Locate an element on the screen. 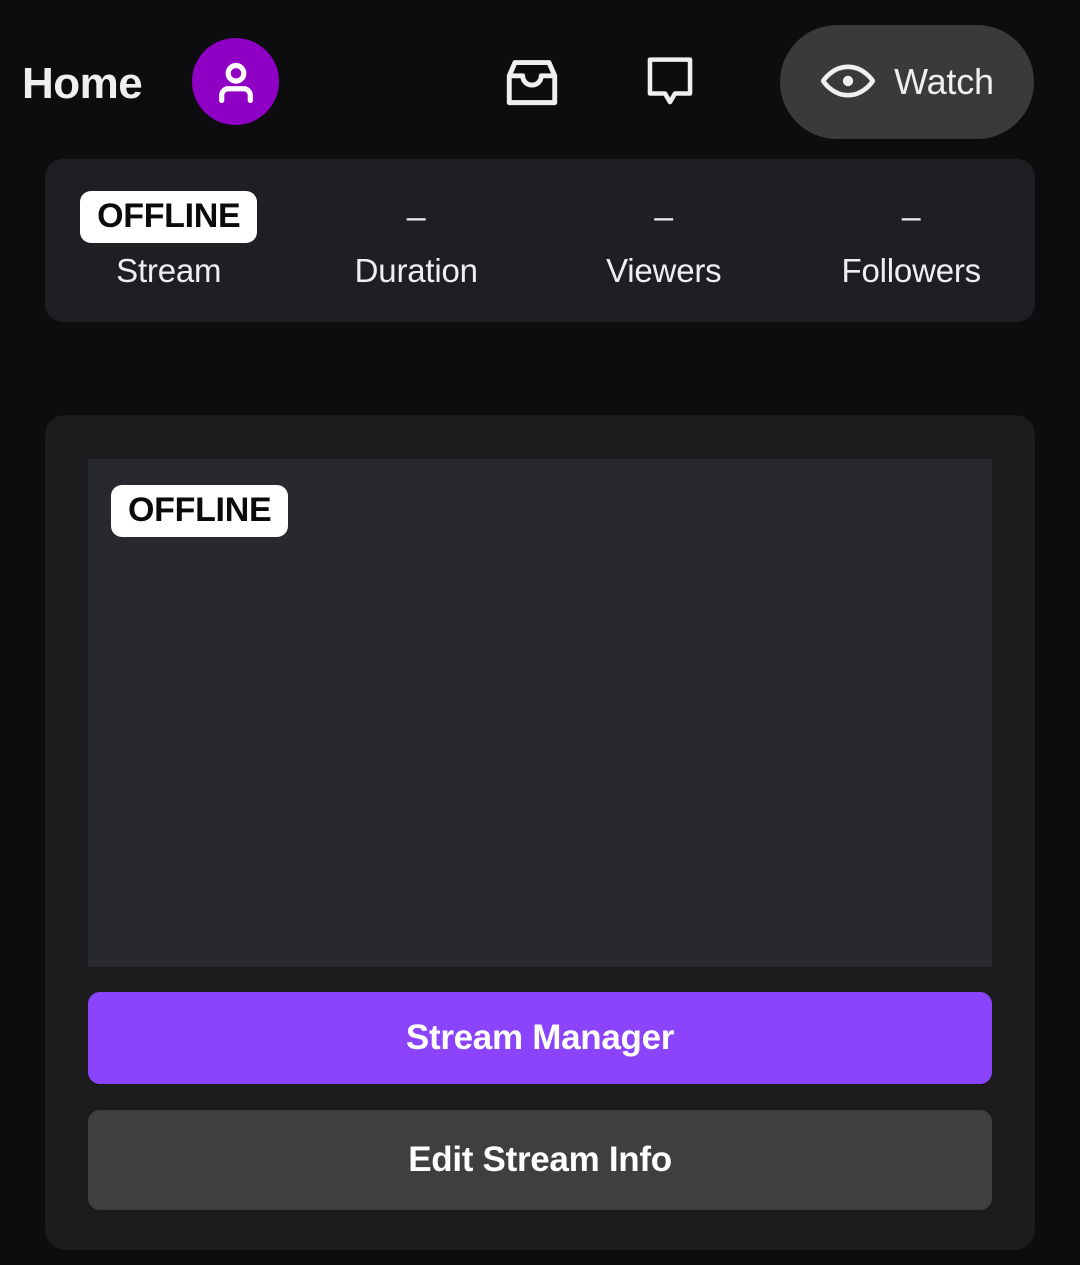  eye-icon is located at coordinates (848, 82).